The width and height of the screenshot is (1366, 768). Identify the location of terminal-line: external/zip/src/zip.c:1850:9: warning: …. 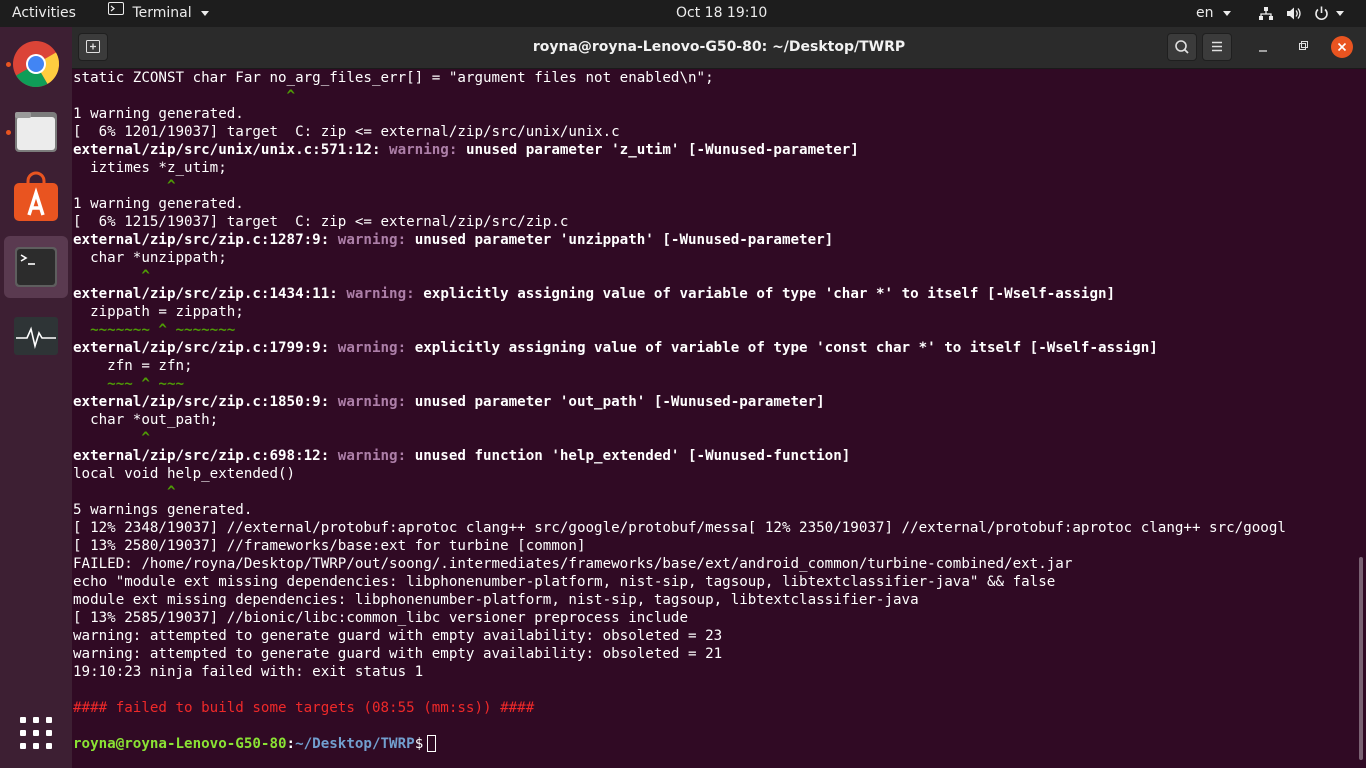
(713, 402).